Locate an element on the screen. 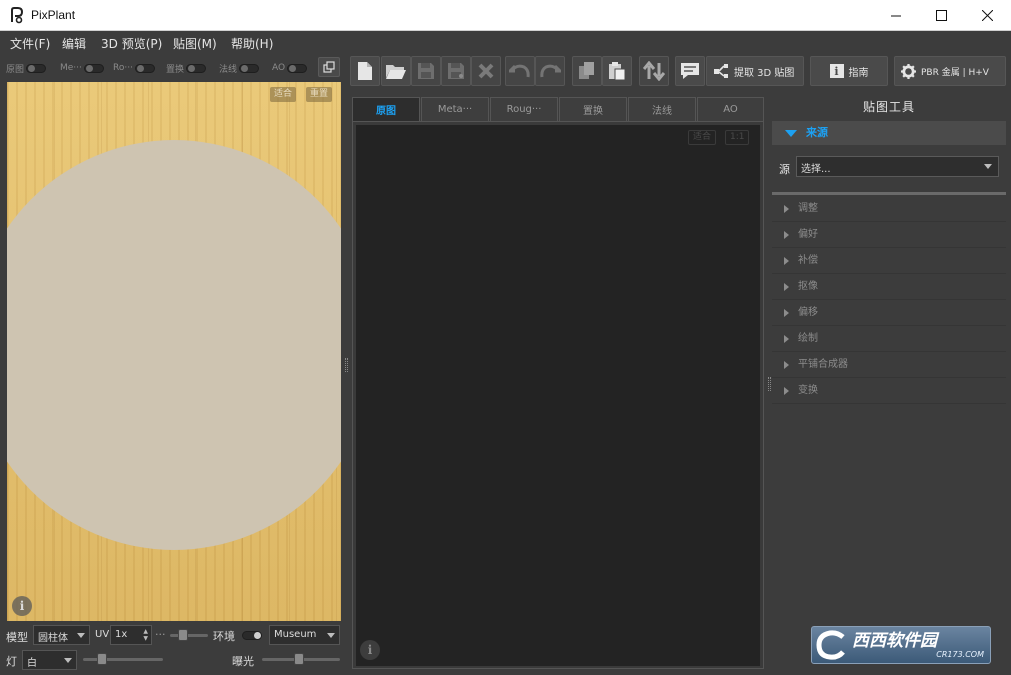 Image resolution: width=1011 pixels, height=675 pixels. folder-open-icon is located at coordinates (396, 72).